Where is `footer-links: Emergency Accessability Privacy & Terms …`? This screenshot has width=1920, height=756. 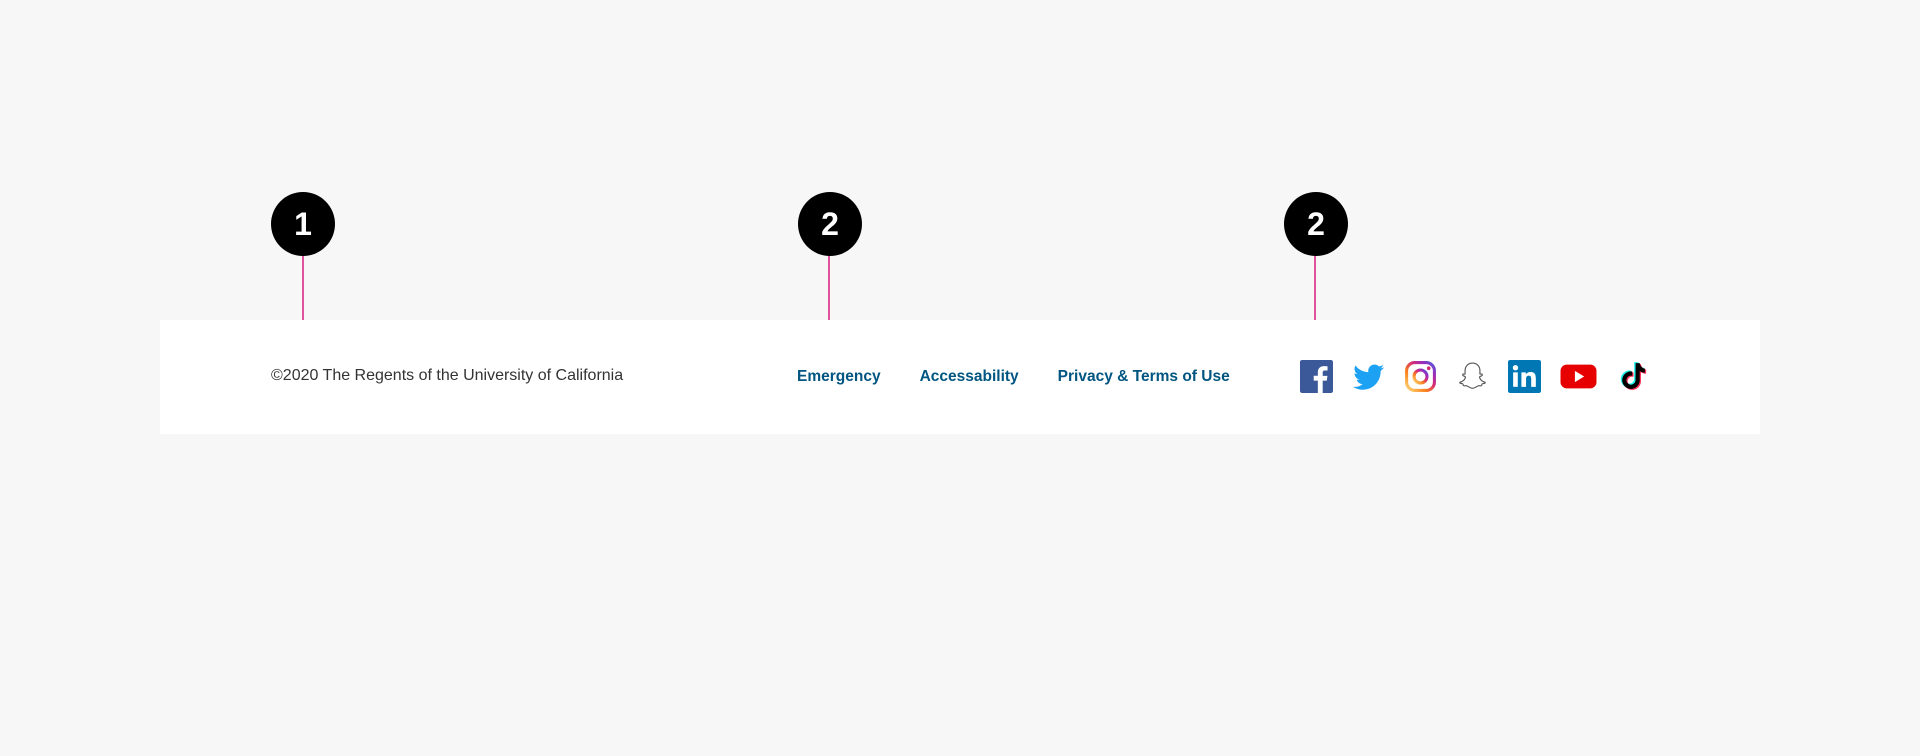
footer-links: Emergency Accessability Privacy & Terms … is located at coordinates (1013, 377).